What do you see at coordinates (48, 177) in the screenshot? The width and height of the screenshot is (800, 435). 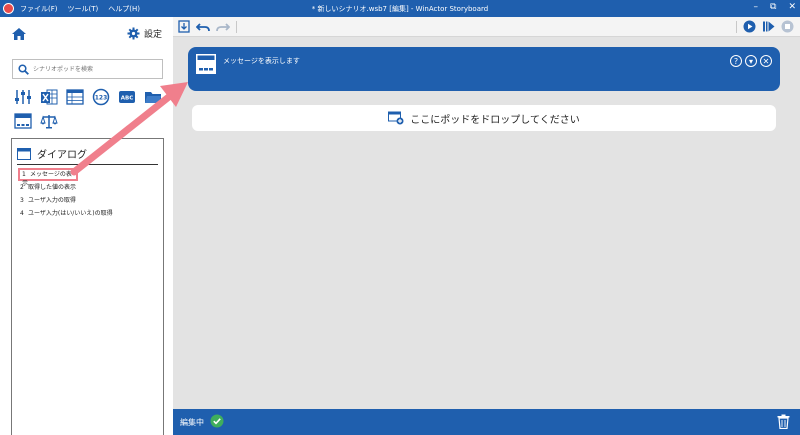 I see `list-item: 1 メッセージの表示` at bounding box center [48, 177].